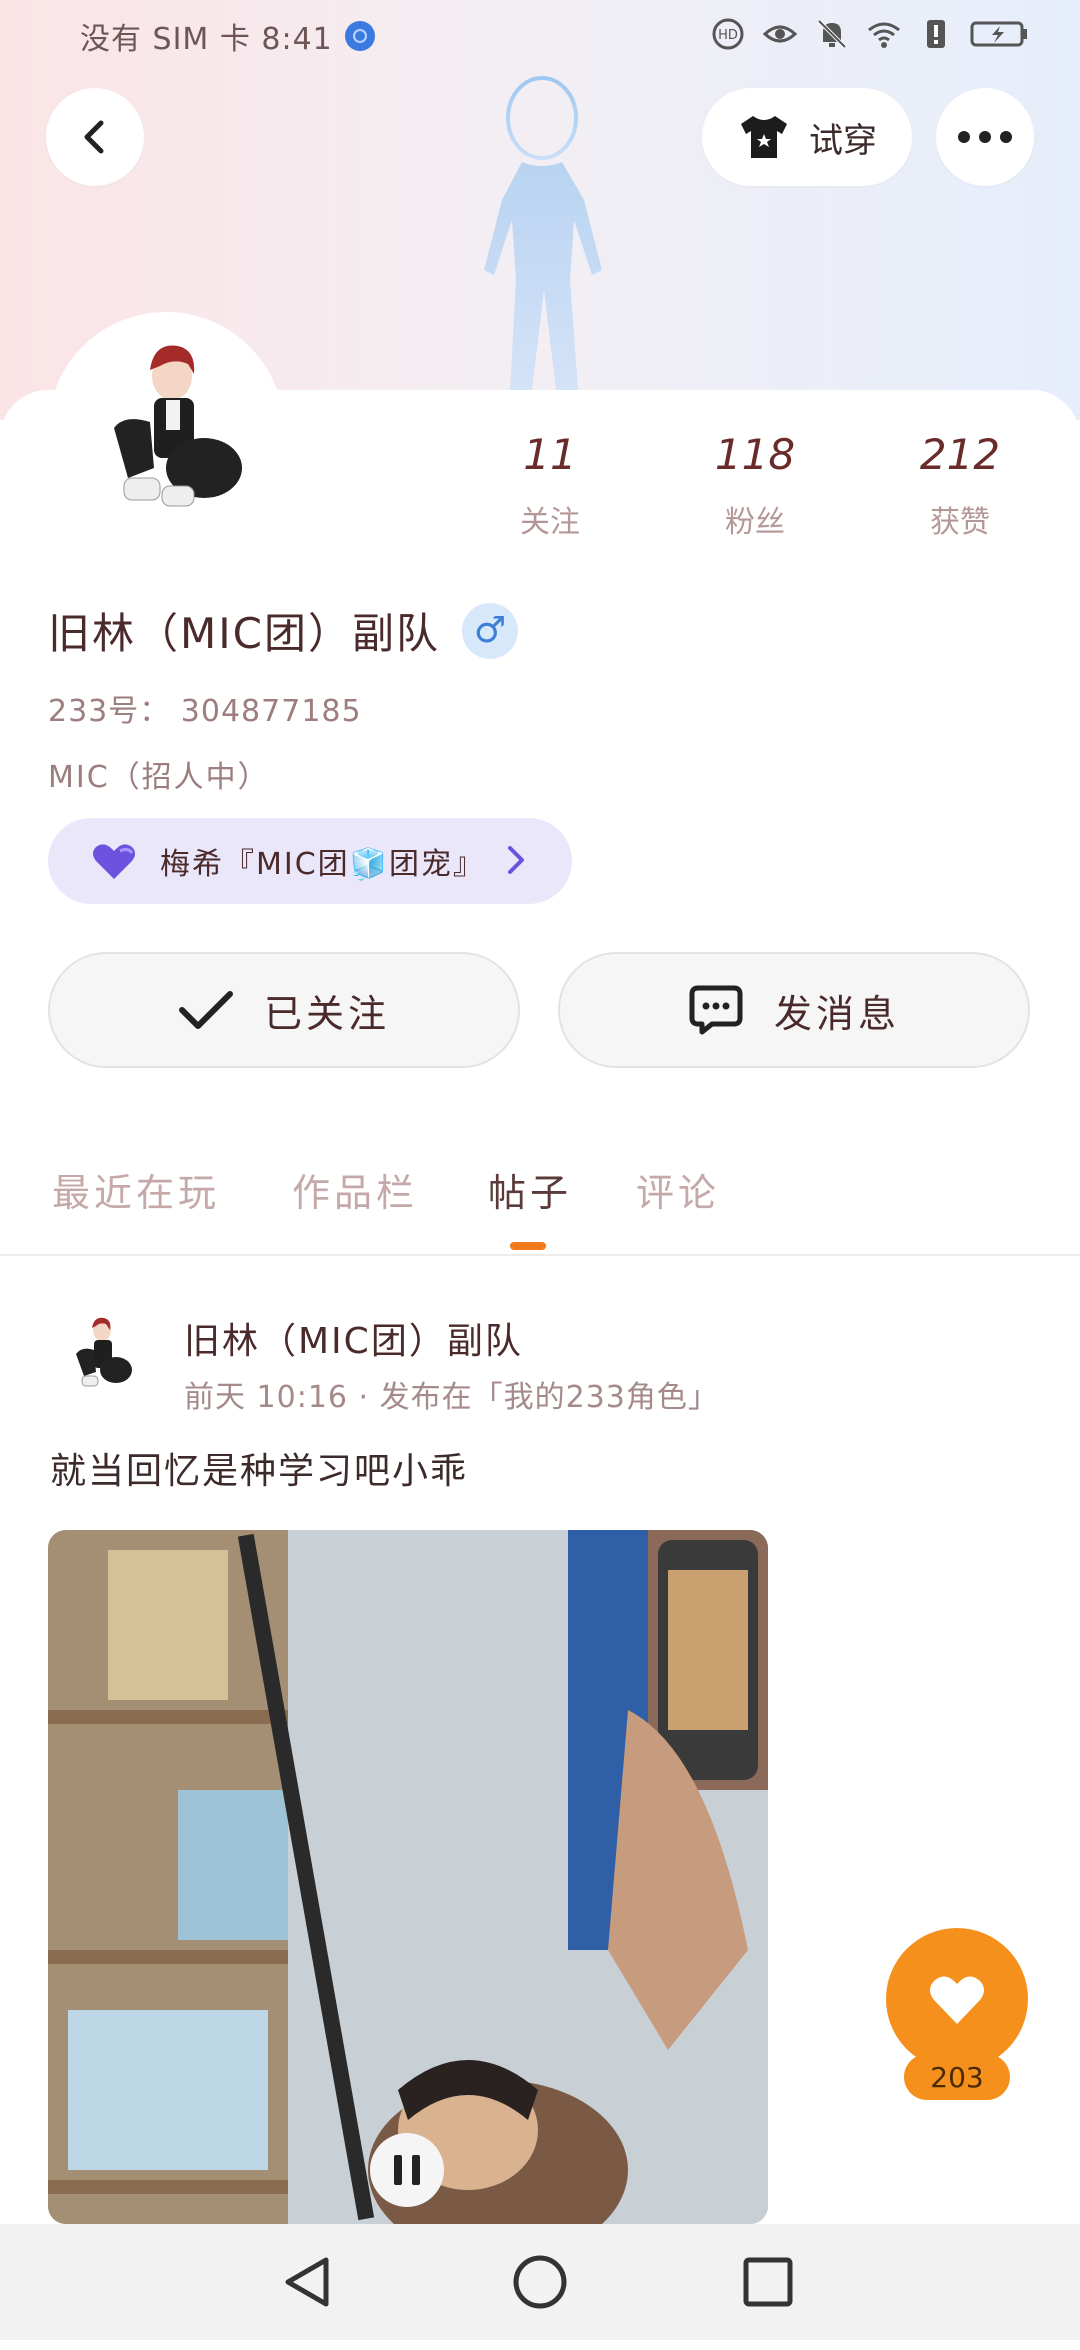 Image resolution: width=1080 pixels, height=2350 pixels. I want to click on bell-off-icon, so click(832, 34).